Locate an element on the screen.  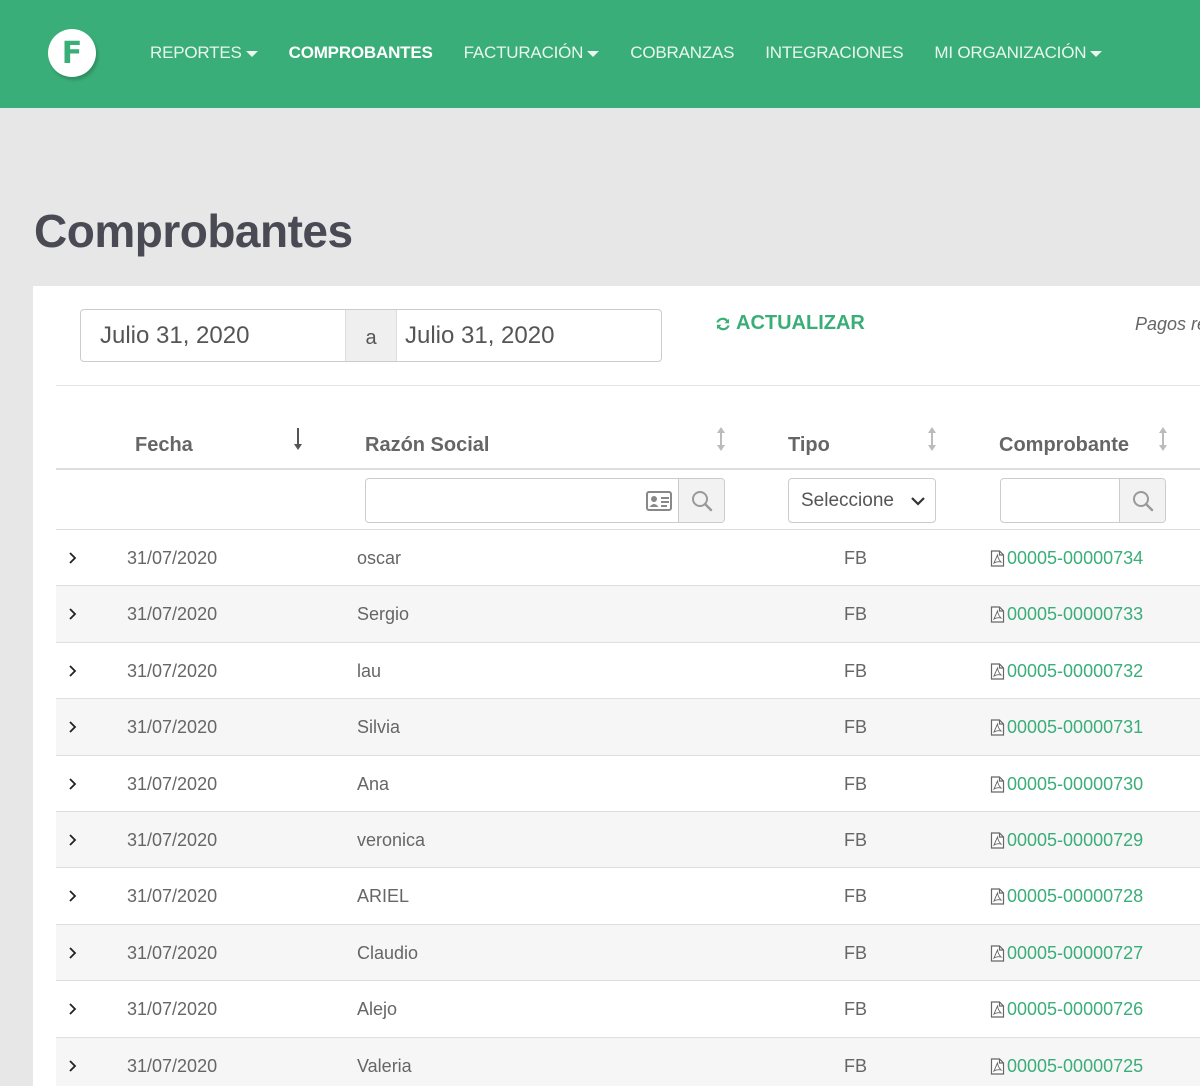
comprobante-filter-input is located at coordinates (1060, 500).